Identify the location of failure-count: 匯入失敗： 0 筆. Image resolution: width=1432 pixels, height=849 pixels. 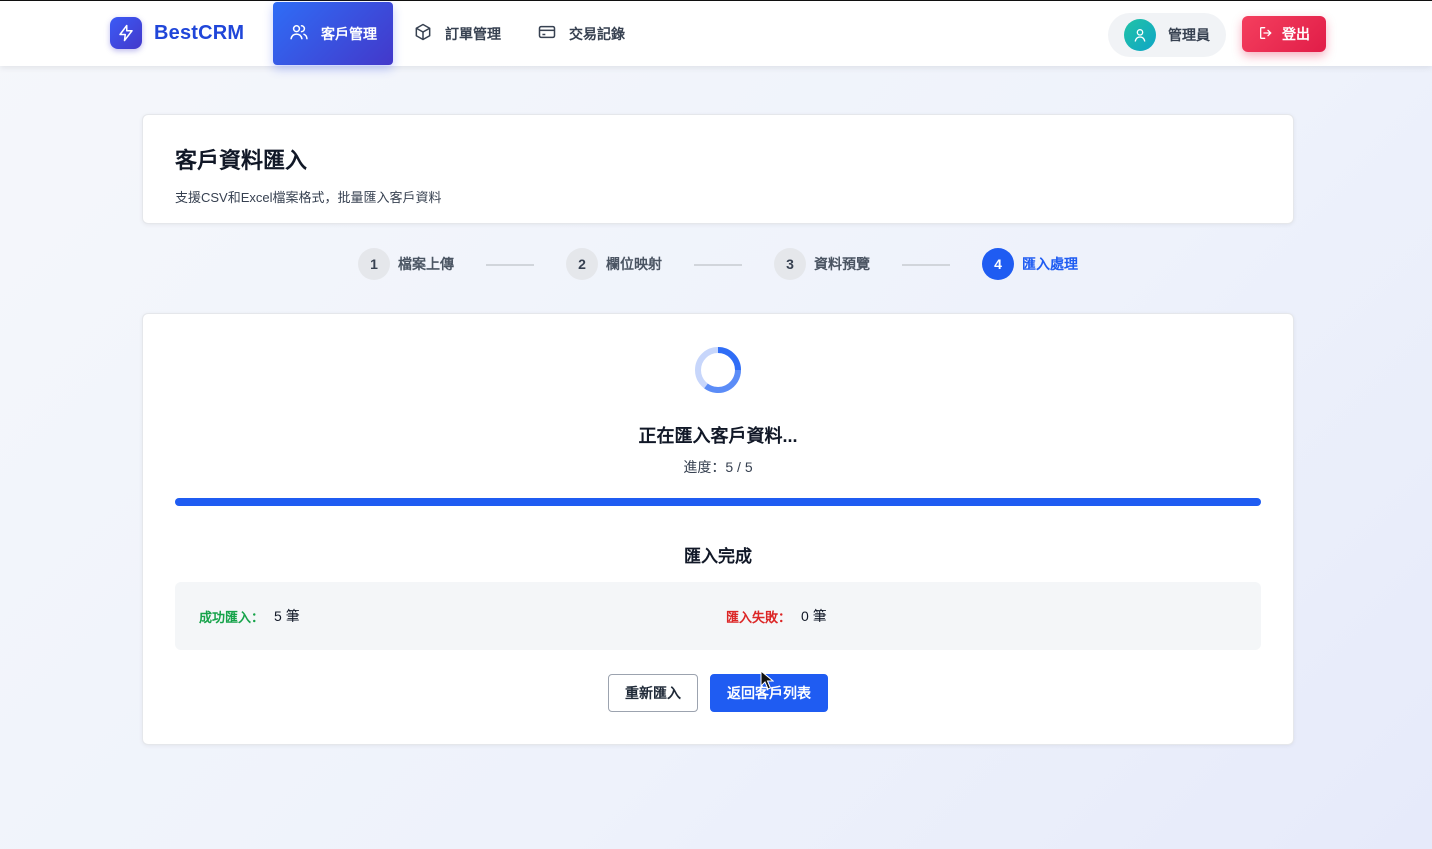
(776, 616).